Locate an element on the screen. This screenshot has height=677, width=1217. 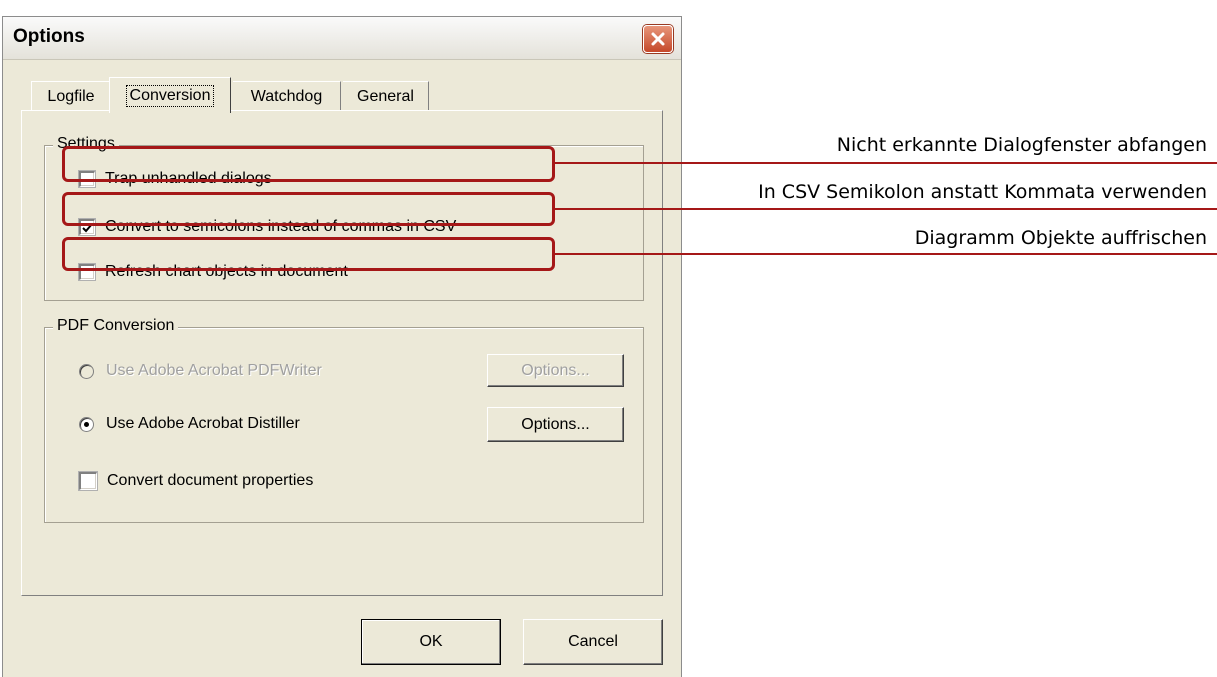
pdfwriter-label: Use Adobe Acrobat PDFWriter is located at coordinates (214, 370).